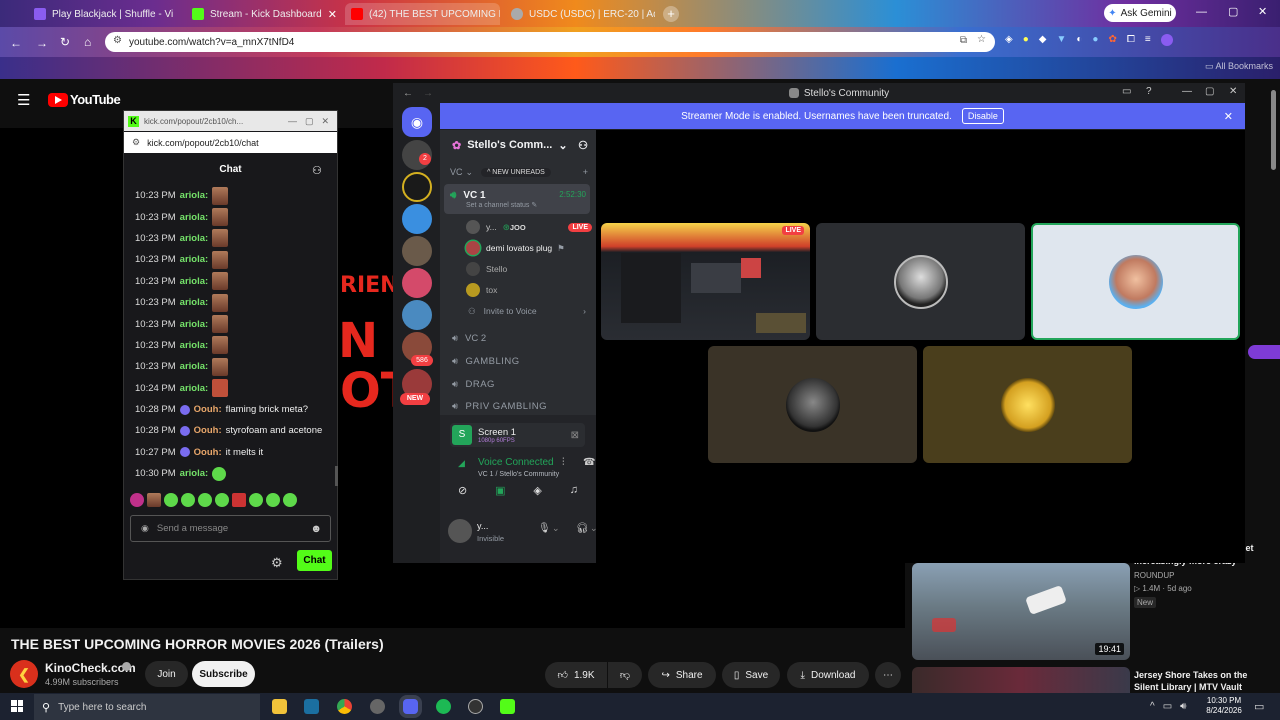  I want to click on voice-channel-link: VC 1 / Stello's Community, so click(518, 474).